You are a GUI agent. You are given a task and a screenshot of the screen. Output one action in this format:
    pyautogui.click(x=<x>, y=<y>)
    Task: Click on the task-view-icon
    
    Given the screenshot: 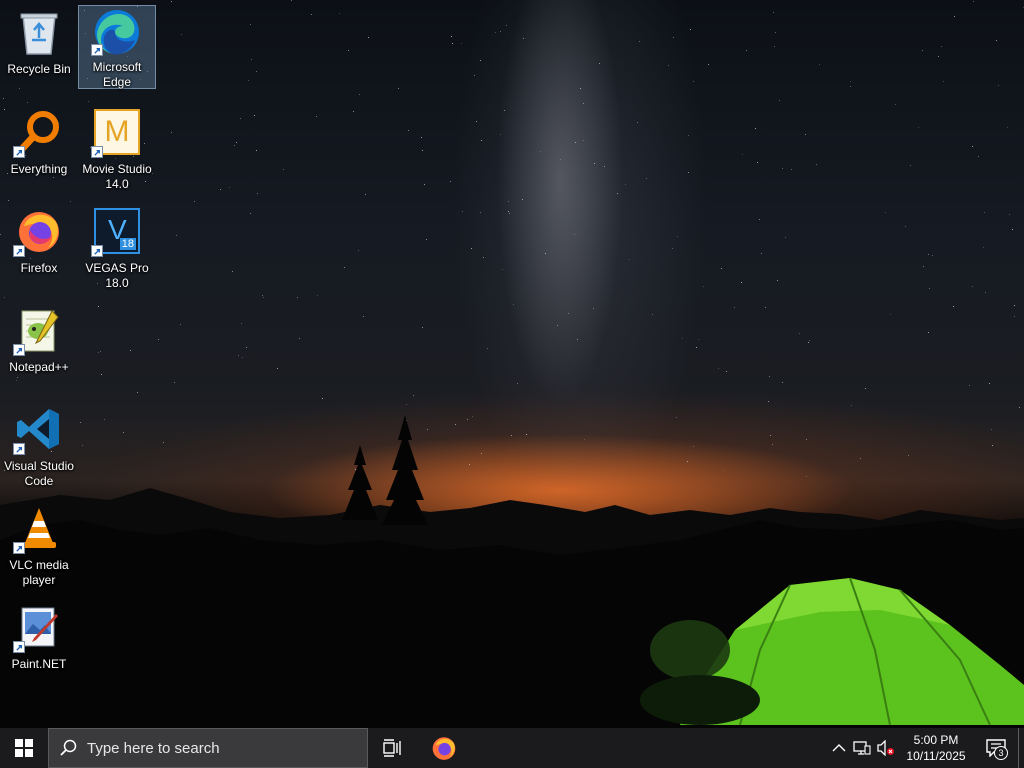 What is the action you would take?
    pyautogui.click(x=392, y=748)
    